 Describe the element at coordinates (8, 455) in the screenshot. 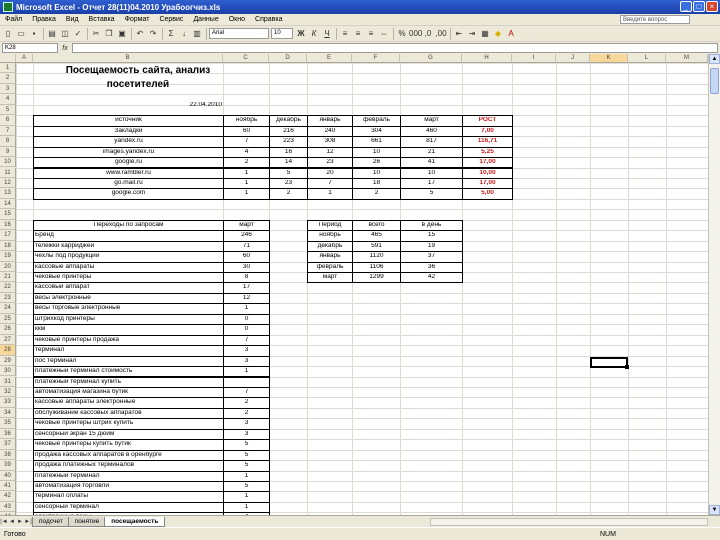

I see `row-header-38: 38` at that location.